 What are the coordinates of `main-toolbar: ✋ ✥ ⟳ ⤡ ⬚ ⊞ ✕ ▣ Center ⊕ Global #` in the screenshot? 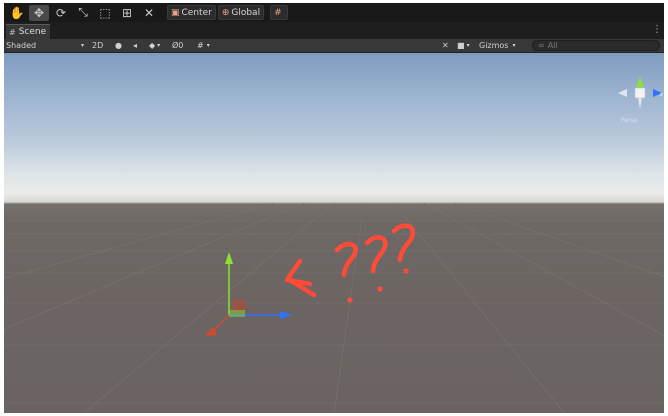 It's located at (334, 12).